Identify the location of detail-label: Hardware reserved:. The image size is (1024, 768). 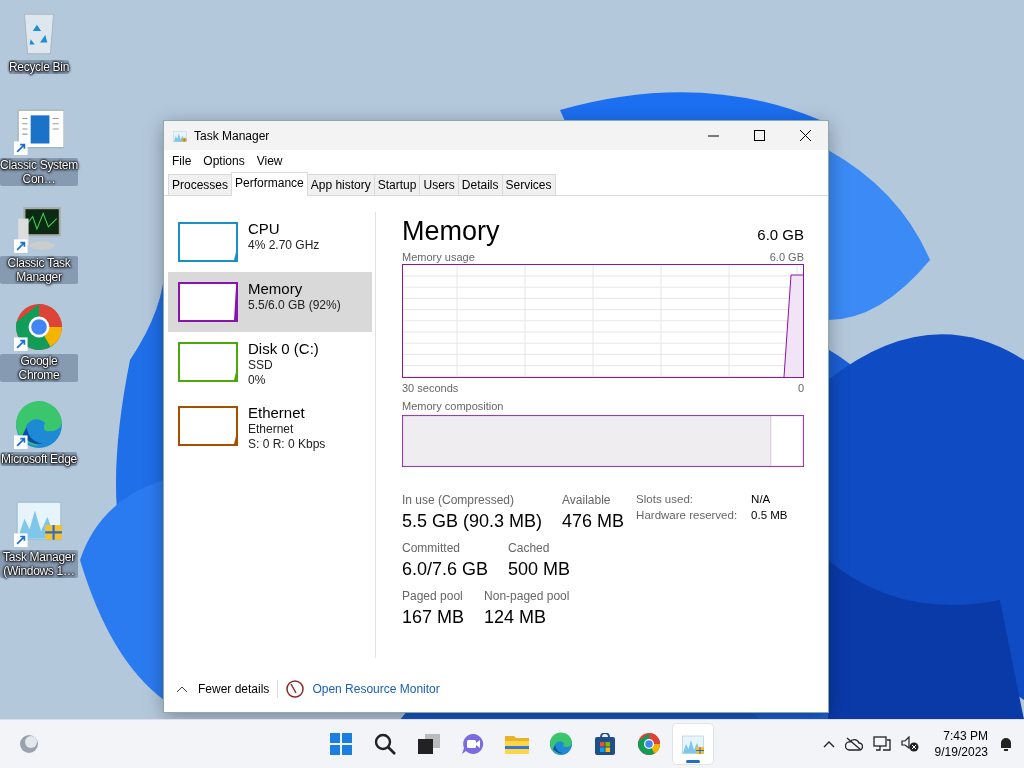
(687, 515).